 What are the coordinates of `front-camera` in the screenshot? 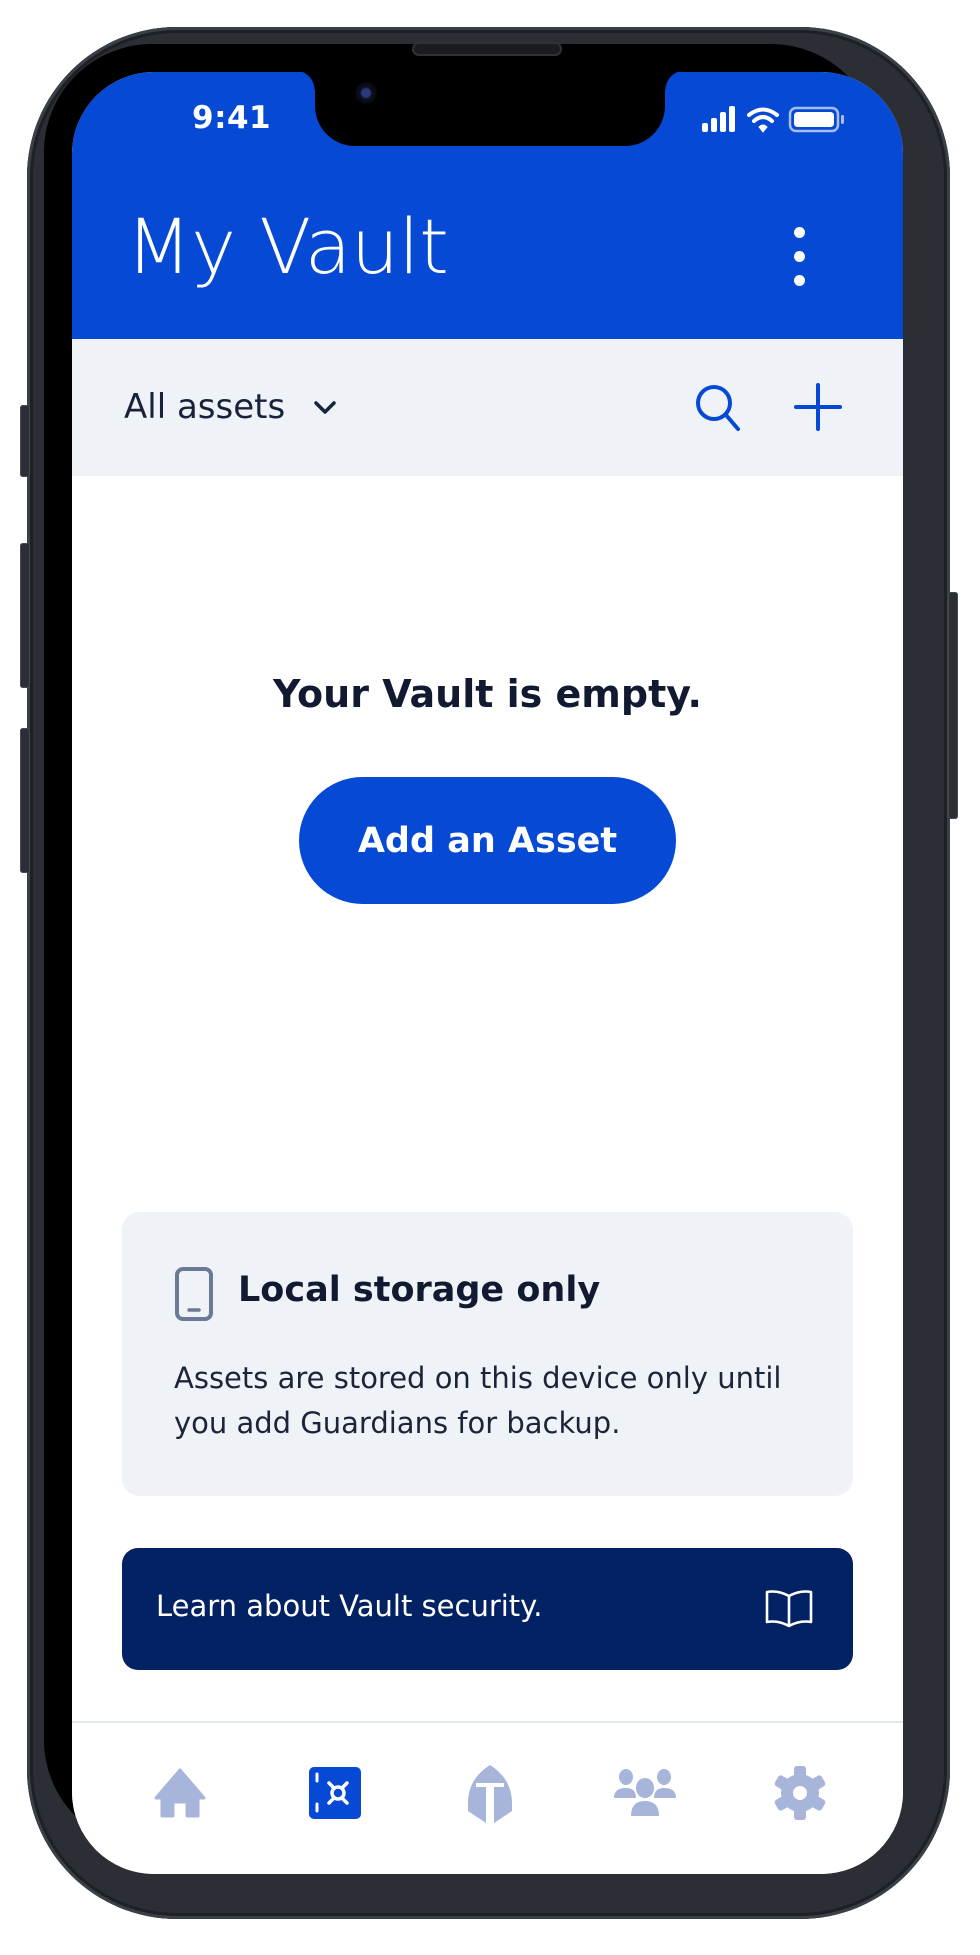 It's located at (366, 93).